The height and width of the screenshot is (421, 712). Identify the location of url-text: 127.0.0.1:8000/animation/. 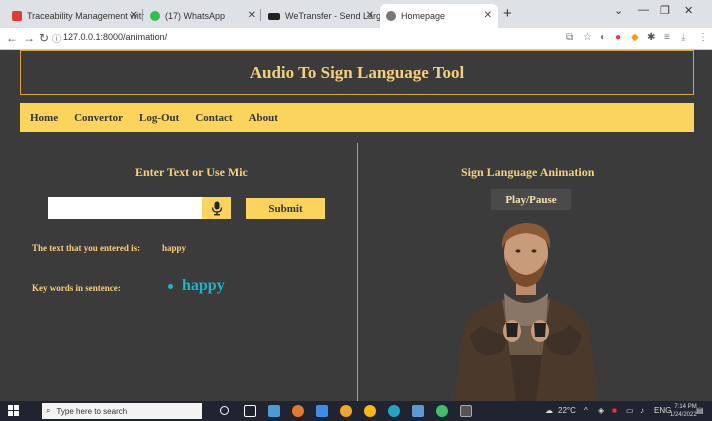
(115, 37).